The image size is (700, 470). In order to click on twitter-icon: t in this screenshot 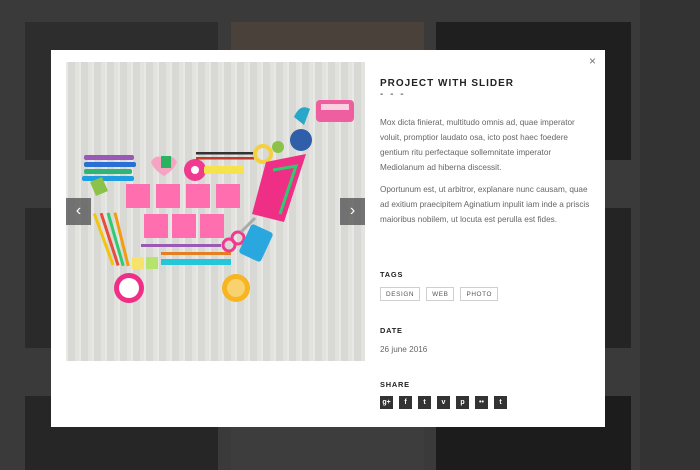, I will do `click(424, 402)`.